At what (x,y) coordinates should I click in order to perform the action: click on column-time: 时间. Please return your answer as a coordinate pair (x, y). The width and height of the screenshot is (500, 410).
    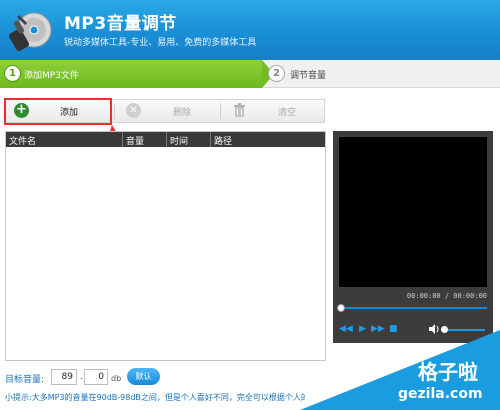
    Looking at the image, I should click on (179, 140).